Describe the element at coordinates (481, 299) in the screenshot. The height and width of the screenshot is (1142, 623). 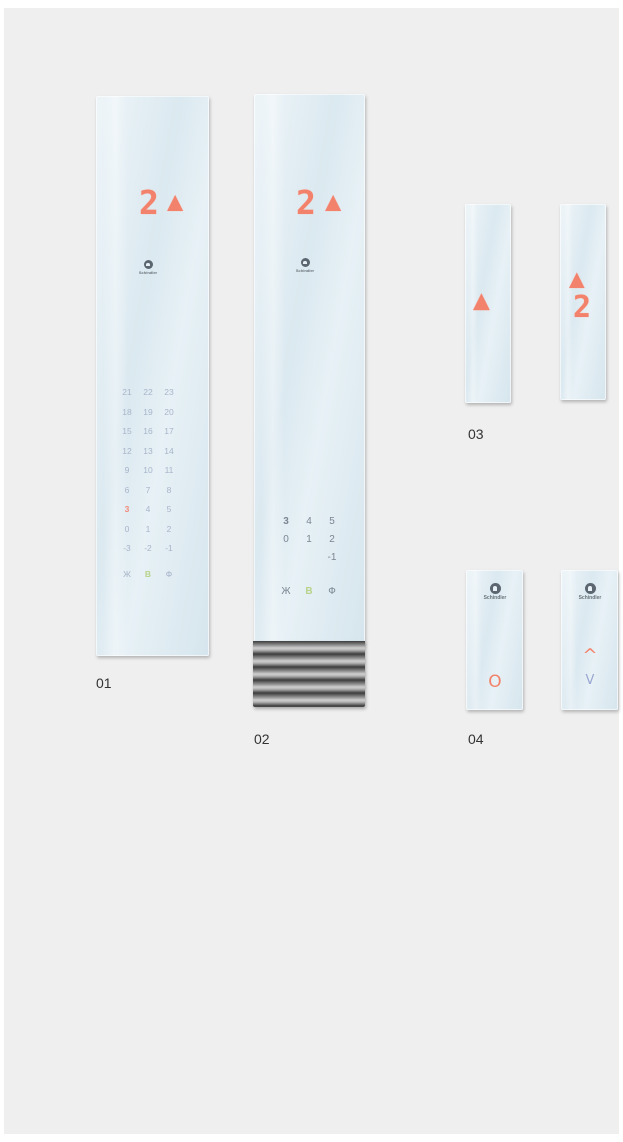
I see `panel-03-left-up-arrow-icon: ▲` at that location.